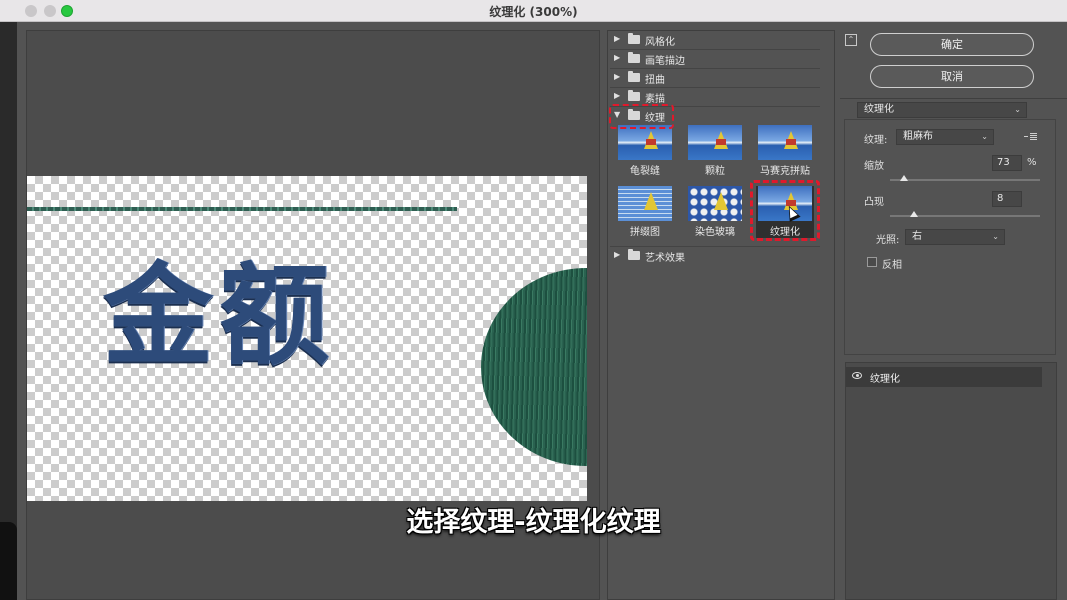 This screenshot has height=600, width=1067. What do you see at coordinates (655, 99) in the screenshot?
I see `category-label: 素描` at bounding box center [655, 99].